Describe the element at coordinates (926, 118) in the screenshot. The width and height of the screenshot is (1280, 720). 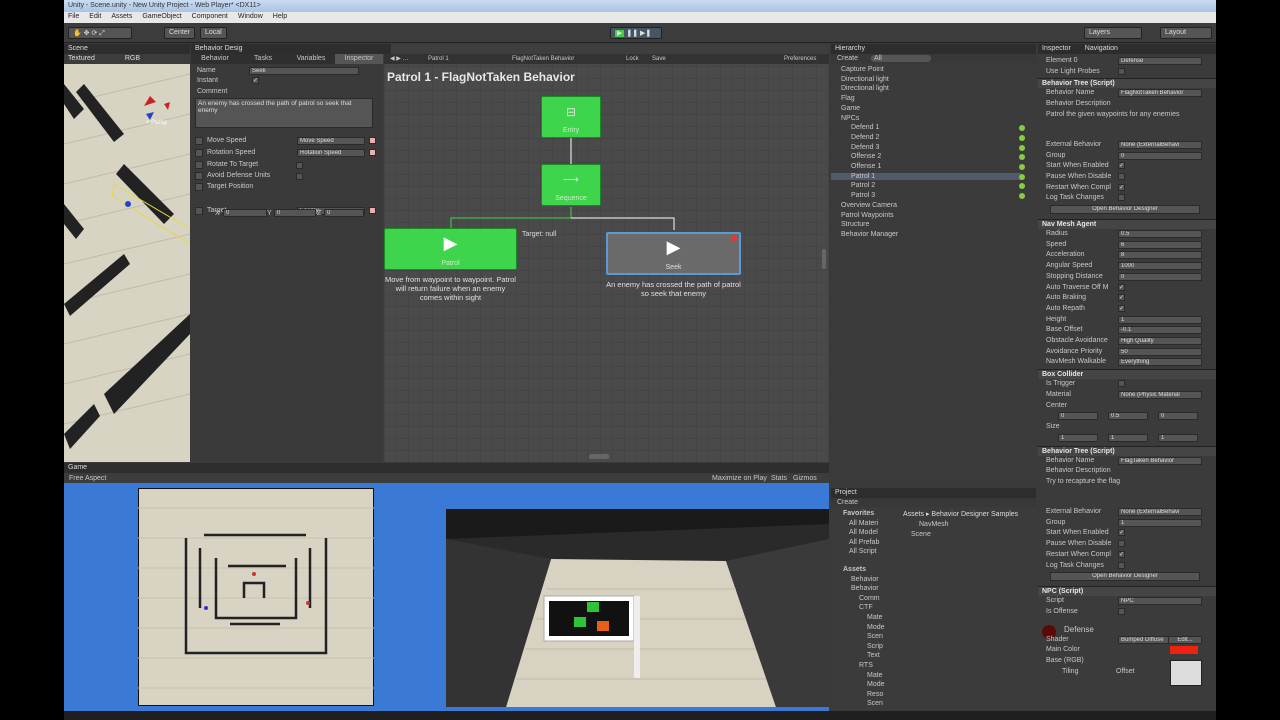
I see `hierarchy-item: NPCs` at that location.